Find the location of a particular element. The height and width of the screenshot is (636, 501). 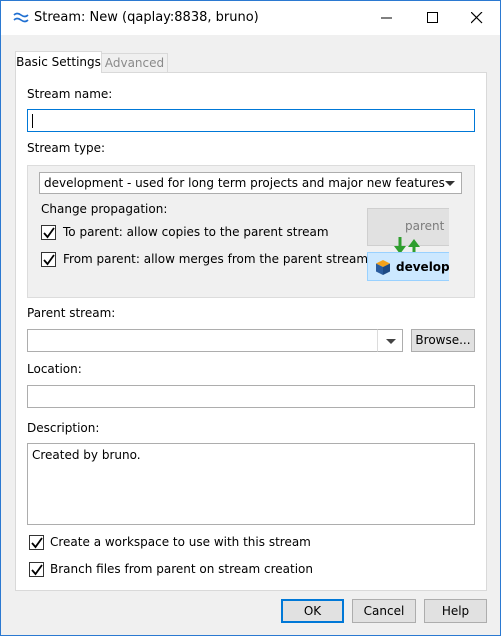

maximize-icon is located at coordinates (432, 17).